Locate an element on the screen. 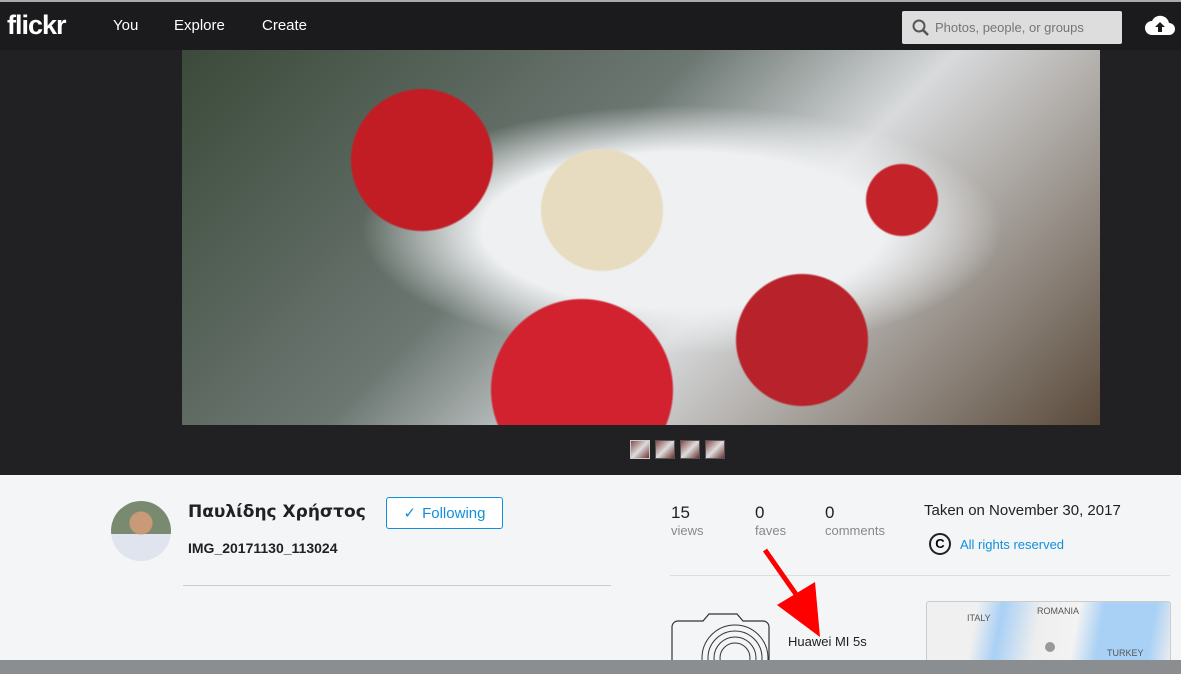 The image size is (1181, 674). red-arrow-annotation is located at coordinates (791, 592).